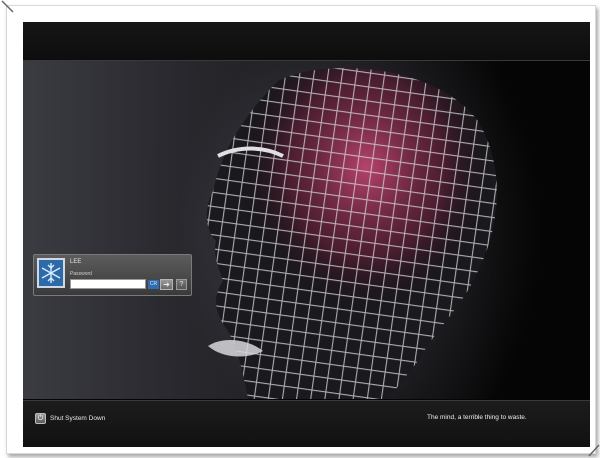  Describe the element at coordinates (78, 418) in the screenshot. I see `shutdown-label: Shut System Down` at that location.